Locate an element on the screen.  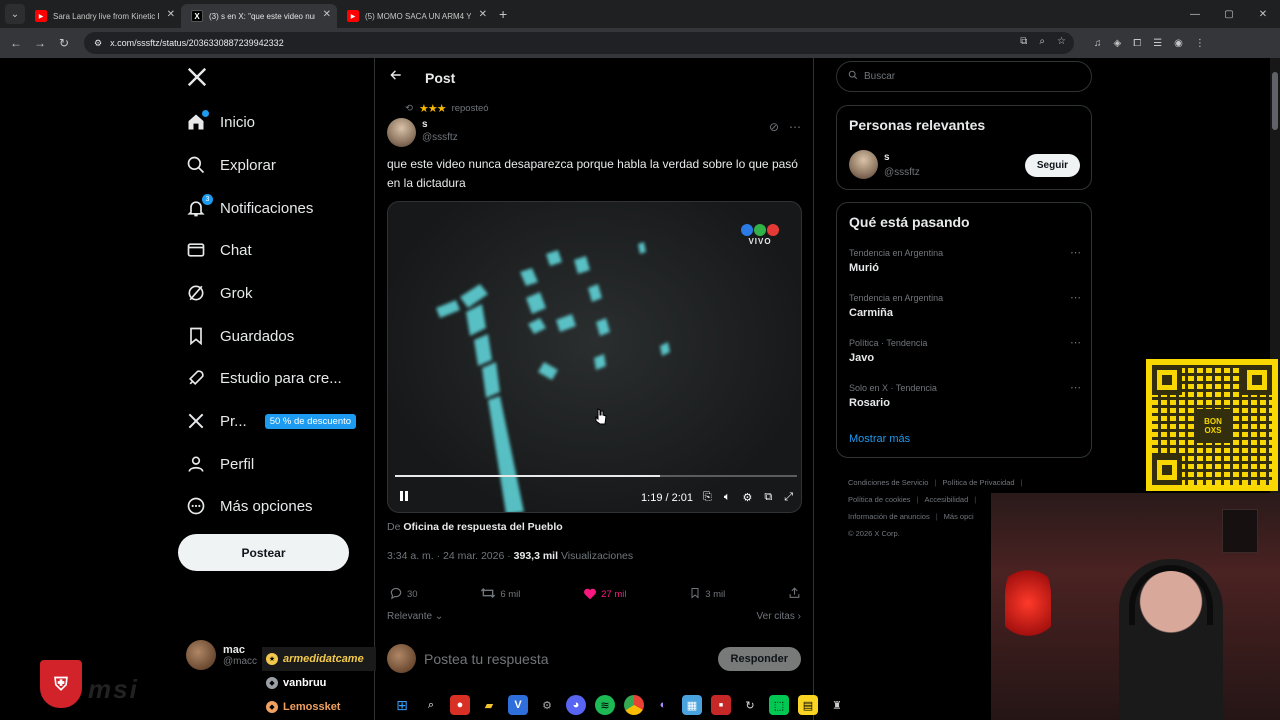
forward-arrow-icon: → is located at coordinates (40, 43).